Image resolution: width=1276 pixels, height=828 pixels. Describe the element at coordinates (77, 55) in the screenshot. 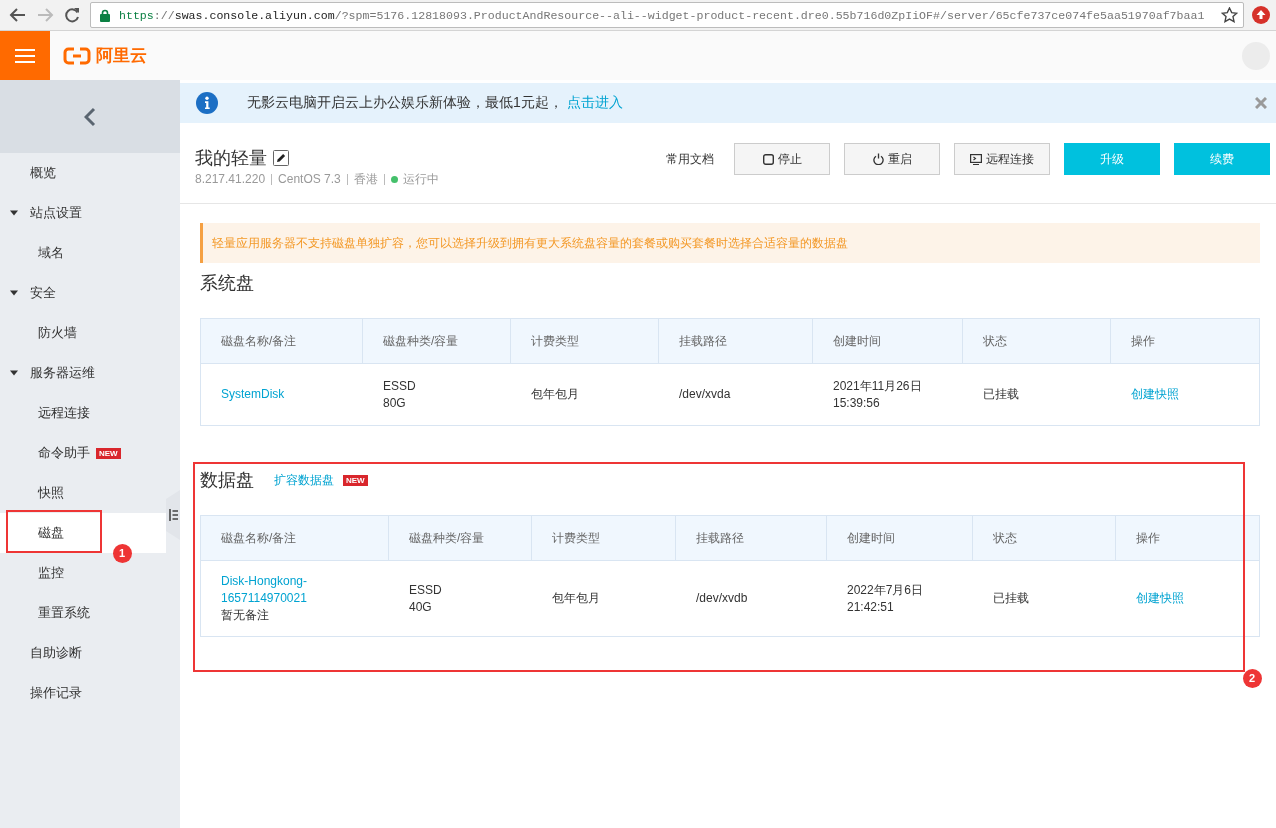

I see `logo-icon` at that location.